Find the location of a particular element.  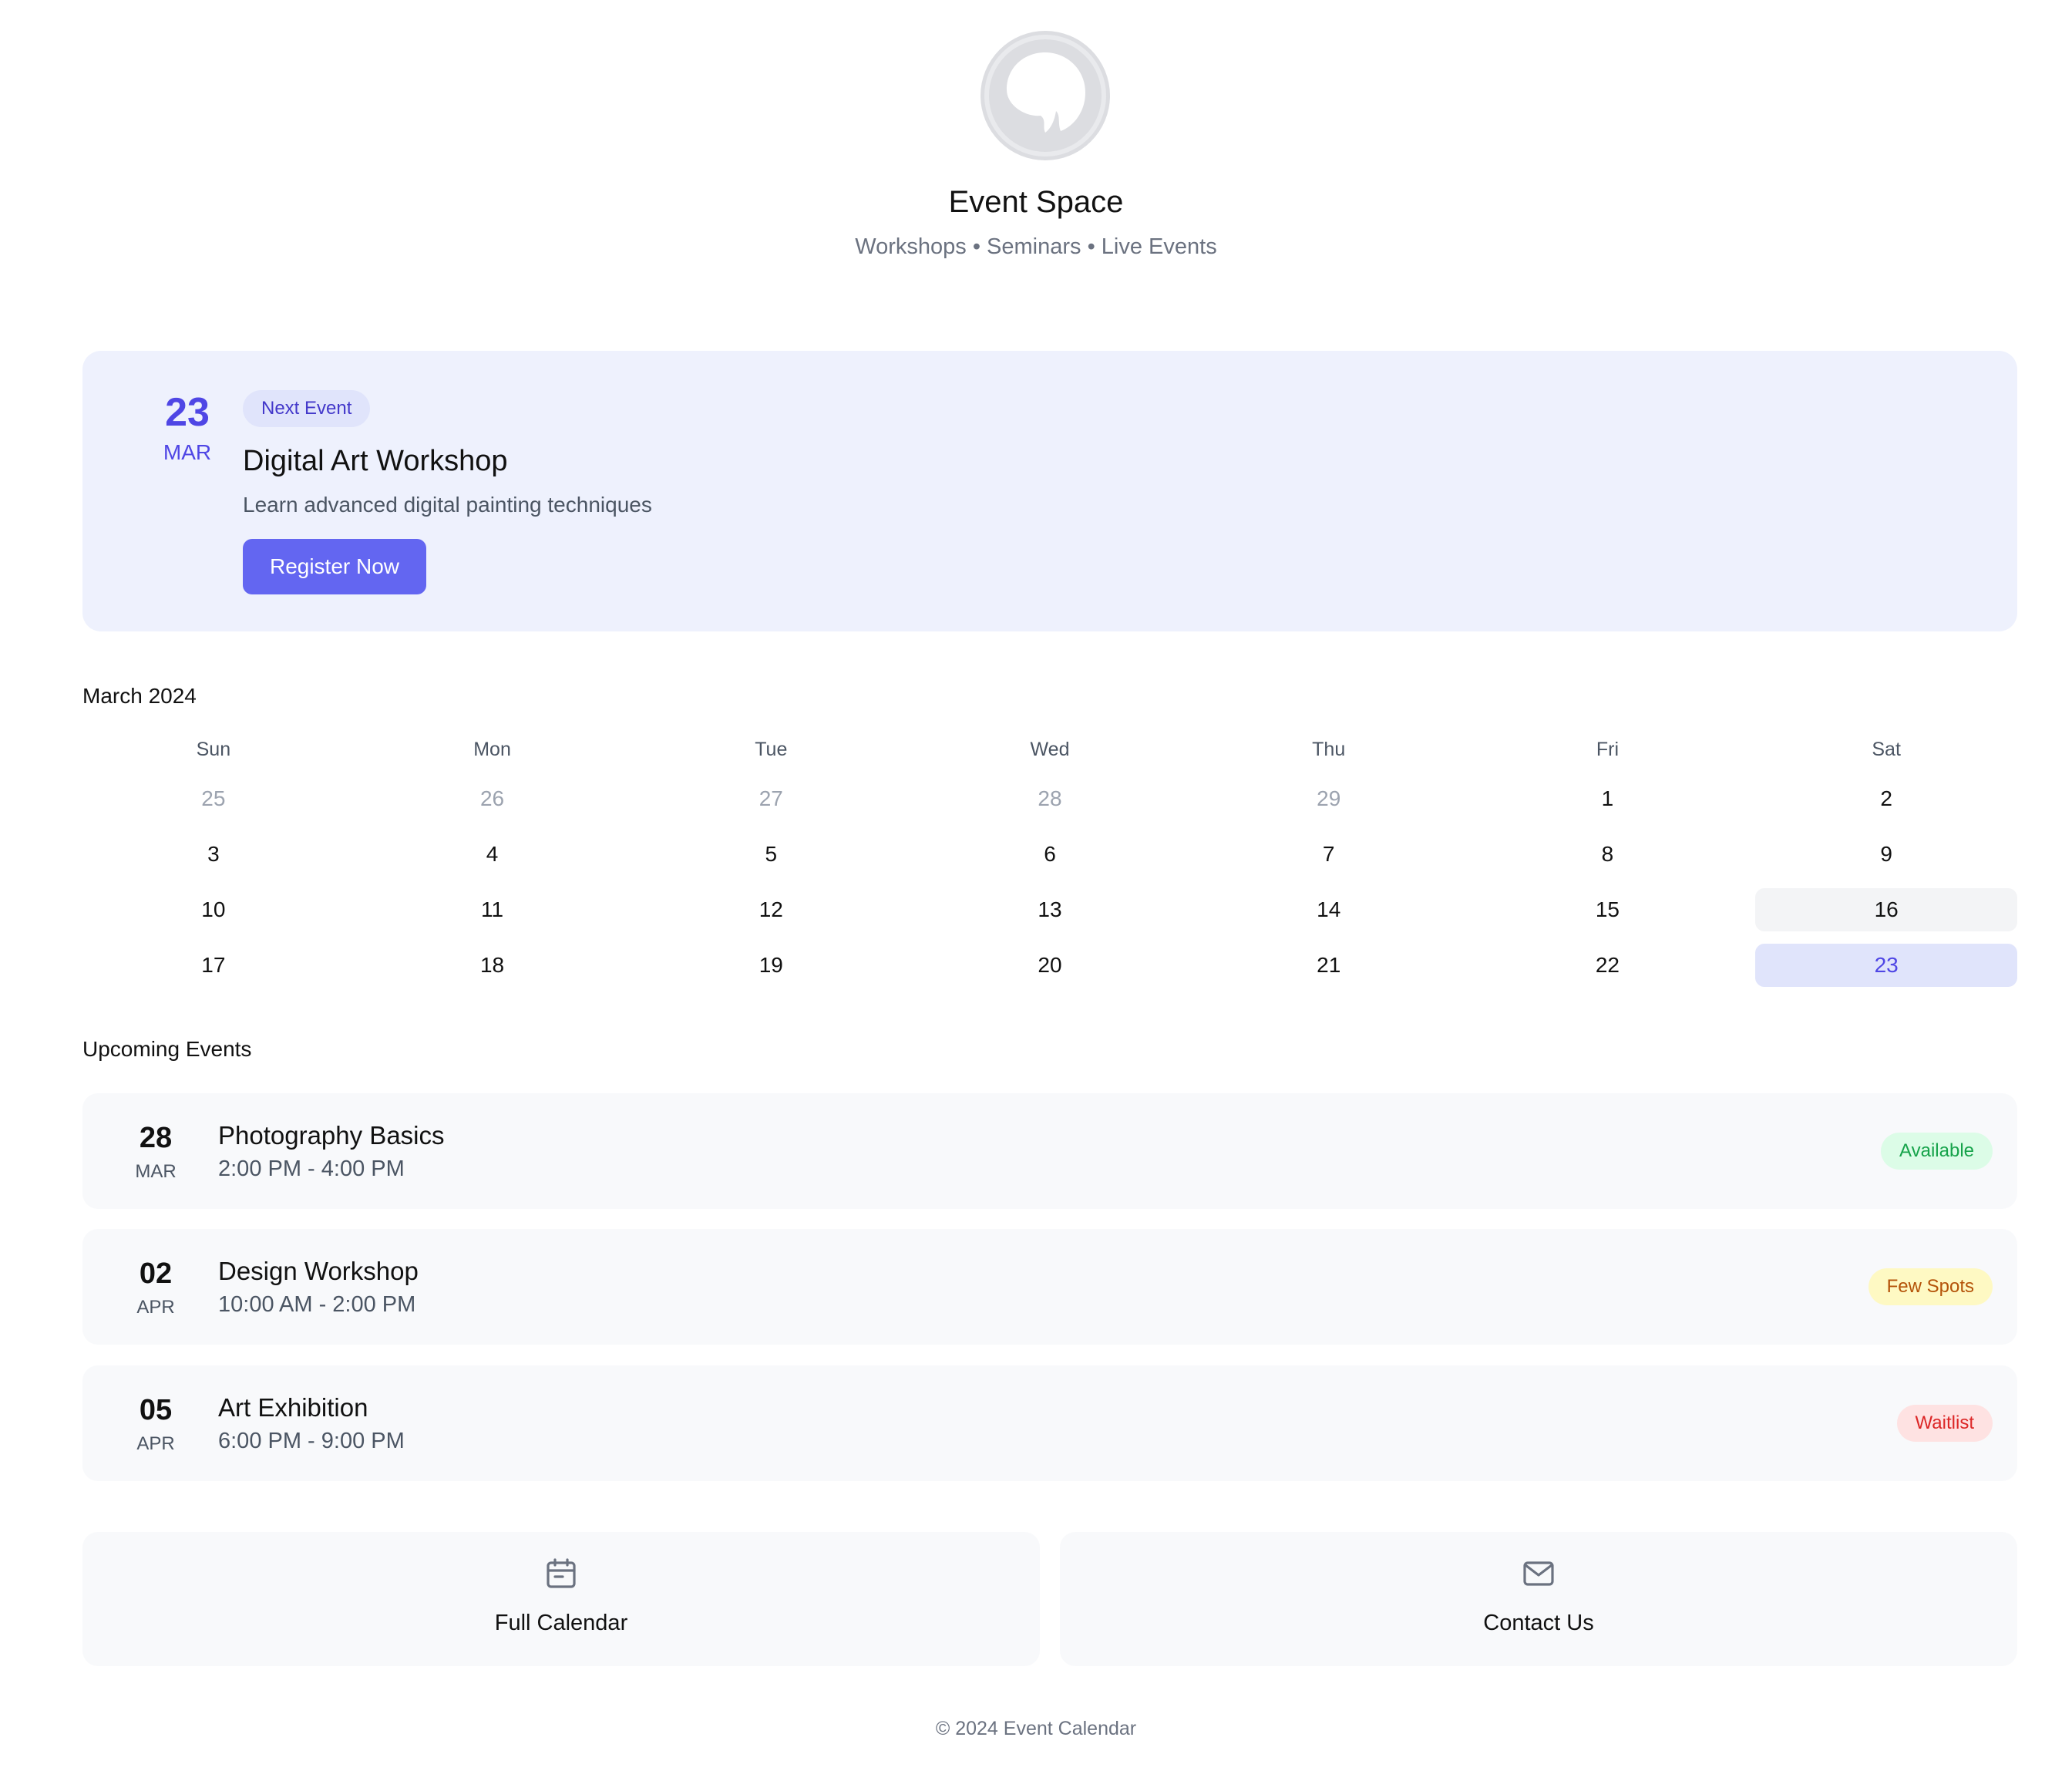

status-badge: Waitlist is located at coordinates (1944, 1423).